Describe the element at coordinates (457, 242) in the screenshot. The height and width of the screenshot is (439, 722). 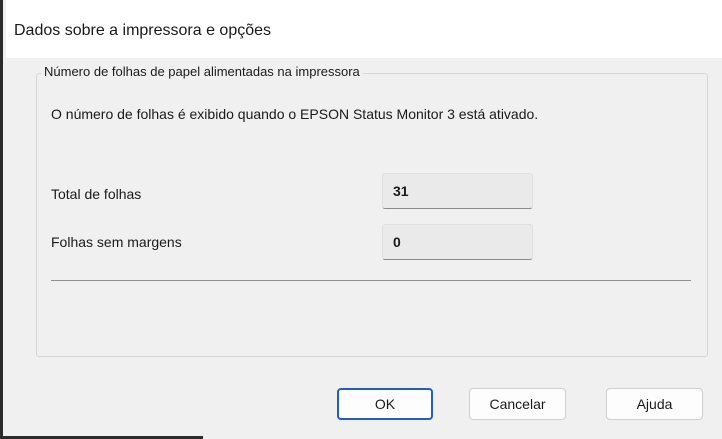
I see `borderless-sheets-value: 0` at that location.